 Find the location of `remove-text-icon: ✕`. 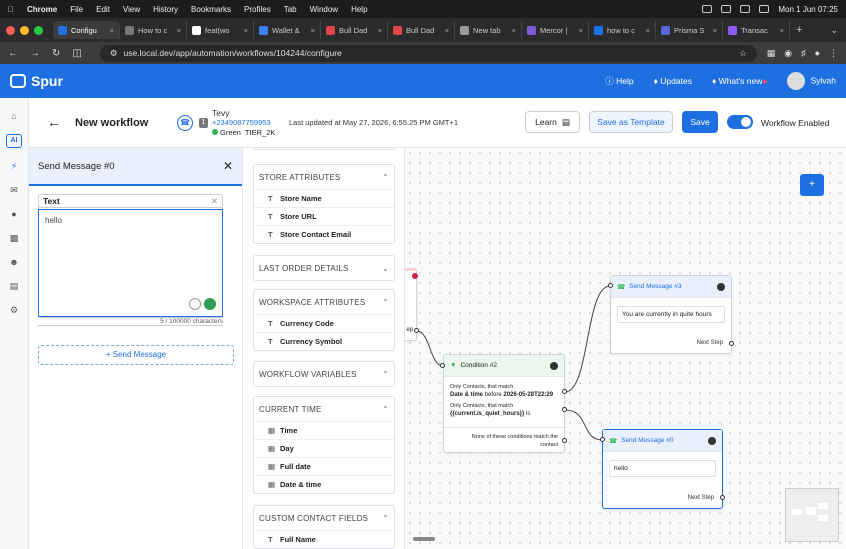

remove-text-icon: ✕ is located at coordinates (214, 201).